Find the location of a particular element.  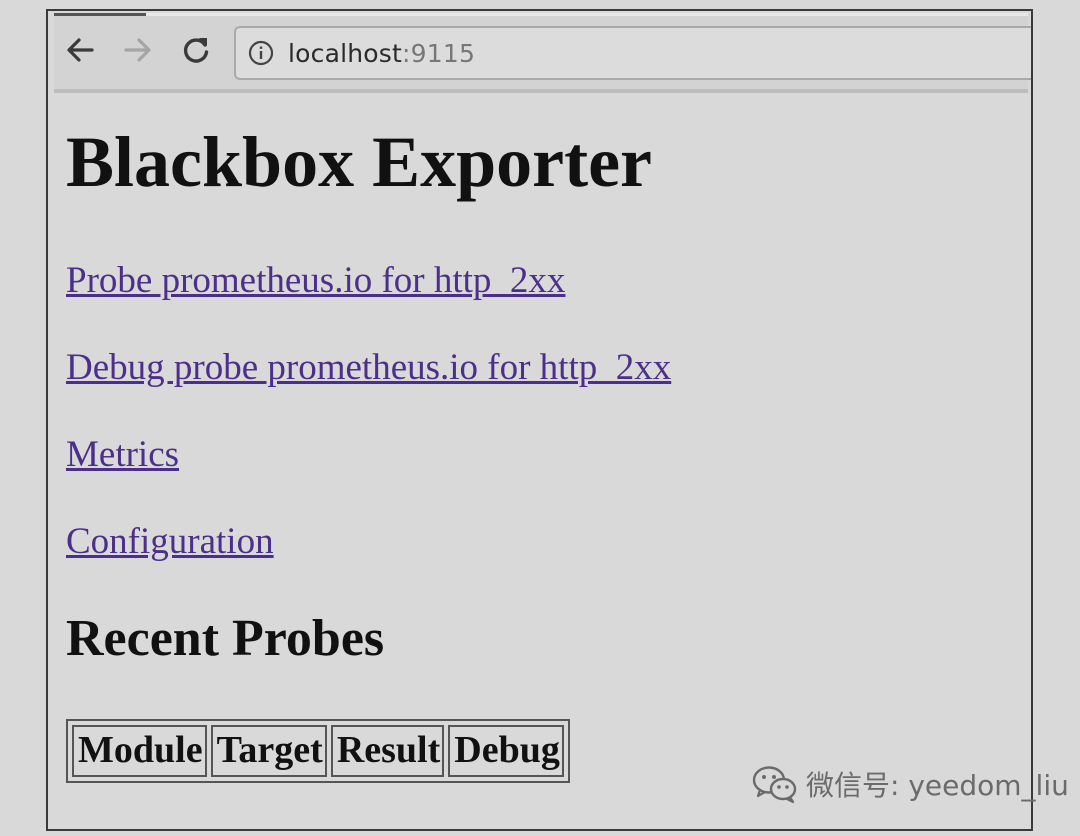

page-title: Blackbox Exporter is located at coordinates (359, 162).